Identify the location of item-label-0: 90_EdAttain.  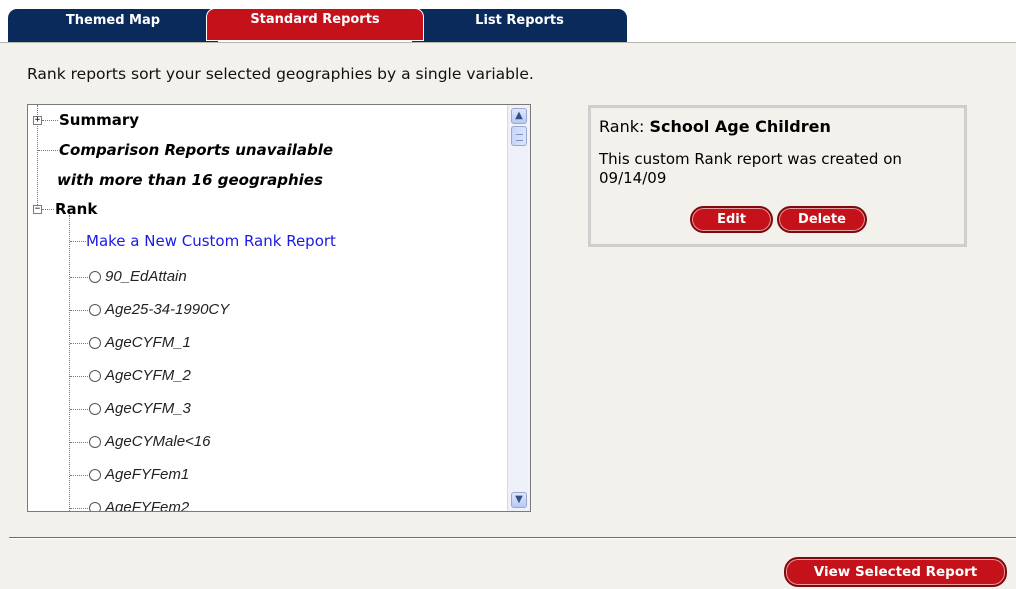
(146, 277).